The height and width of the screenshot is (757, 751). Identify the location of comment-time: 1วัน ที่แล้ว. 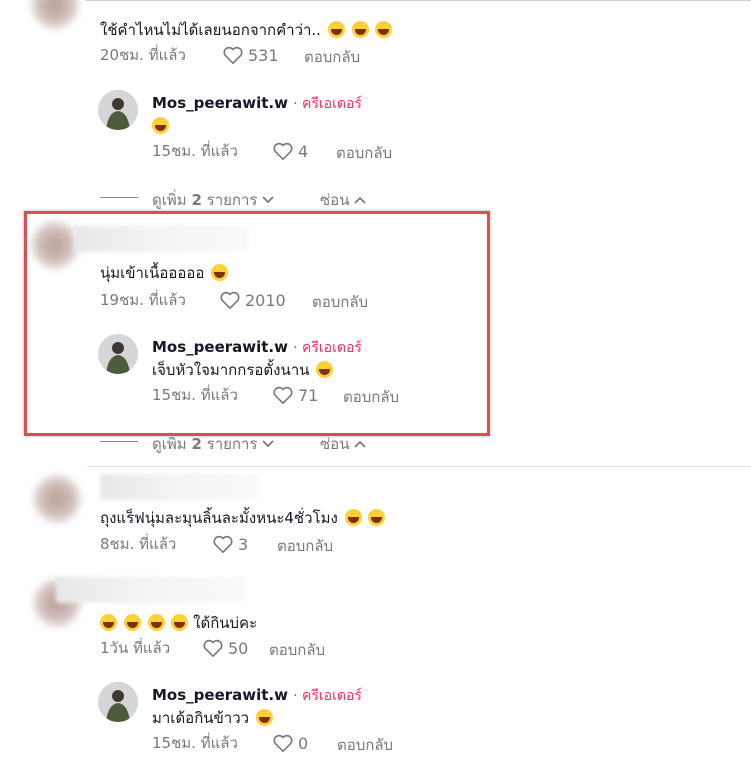
(135, 648).